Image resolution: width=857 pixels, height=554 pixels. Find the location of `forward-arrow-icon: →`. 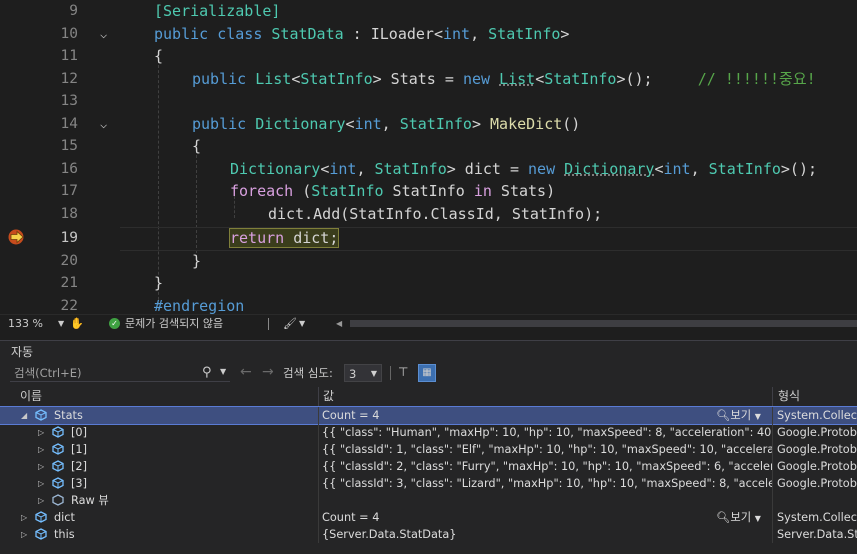

forward-arrow-icon: → is located at coordinates (268, 372).